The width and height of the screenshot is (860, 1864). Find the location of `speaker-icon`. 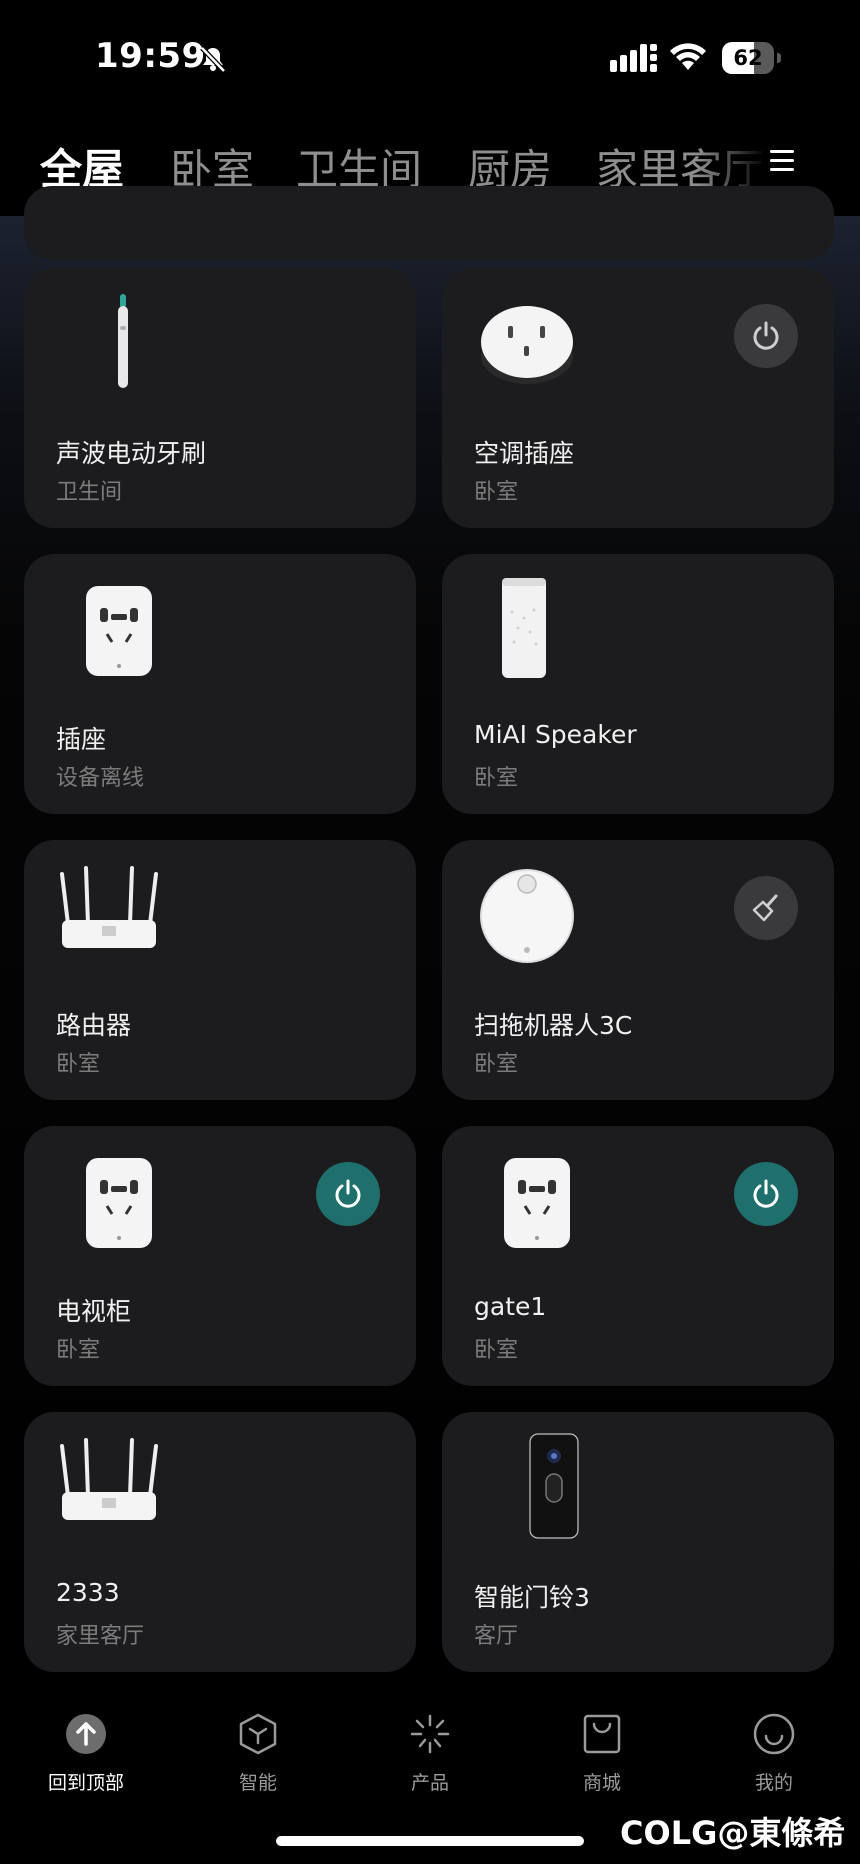

speaker-icon is located at coordinates (524, 628).